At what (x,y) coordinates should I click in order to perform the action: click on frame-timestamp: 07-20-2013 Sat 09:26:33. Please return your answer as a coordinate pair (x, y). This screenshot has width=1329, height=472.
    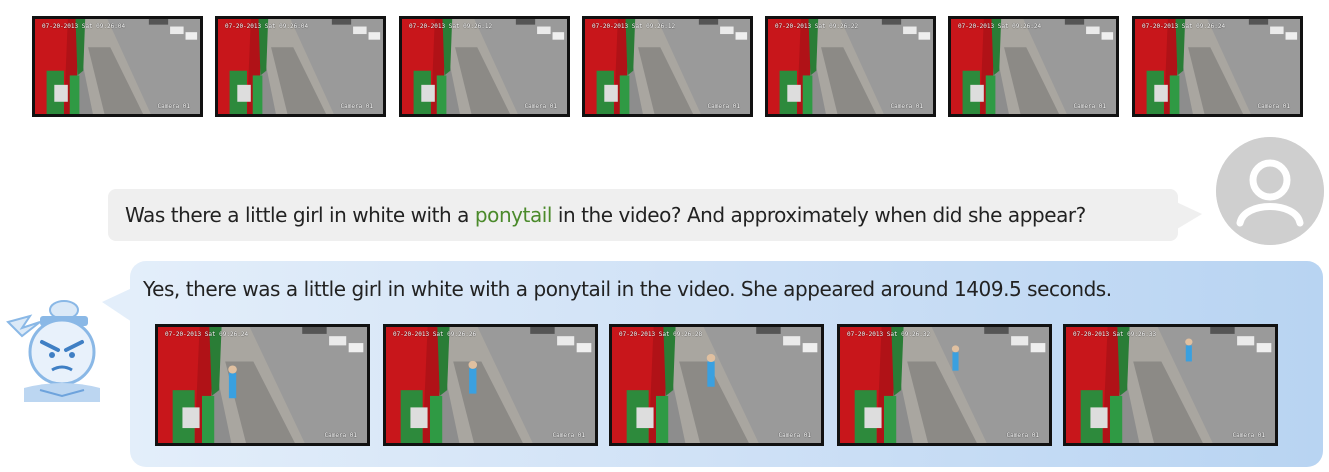
    Looking at the image, I should click on (1115, 334).